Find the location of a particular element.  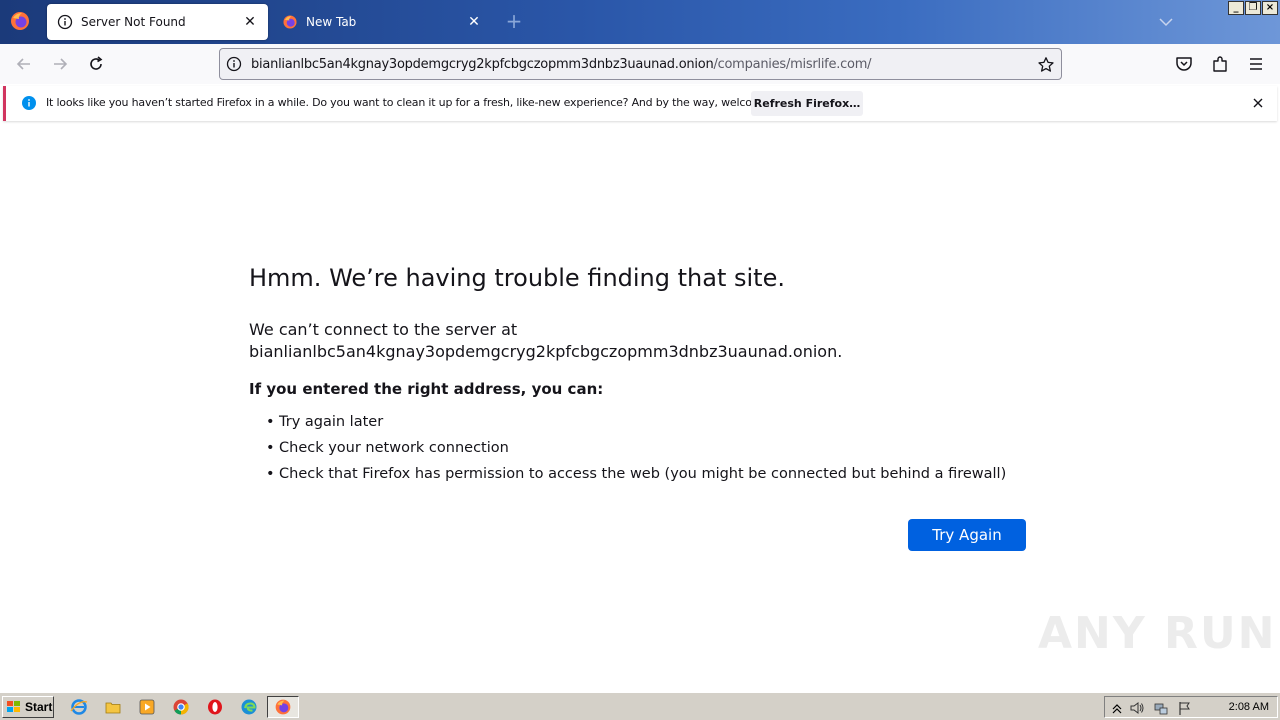

error-message: We can’t connect to the server at is located at coordinates (383, 329).